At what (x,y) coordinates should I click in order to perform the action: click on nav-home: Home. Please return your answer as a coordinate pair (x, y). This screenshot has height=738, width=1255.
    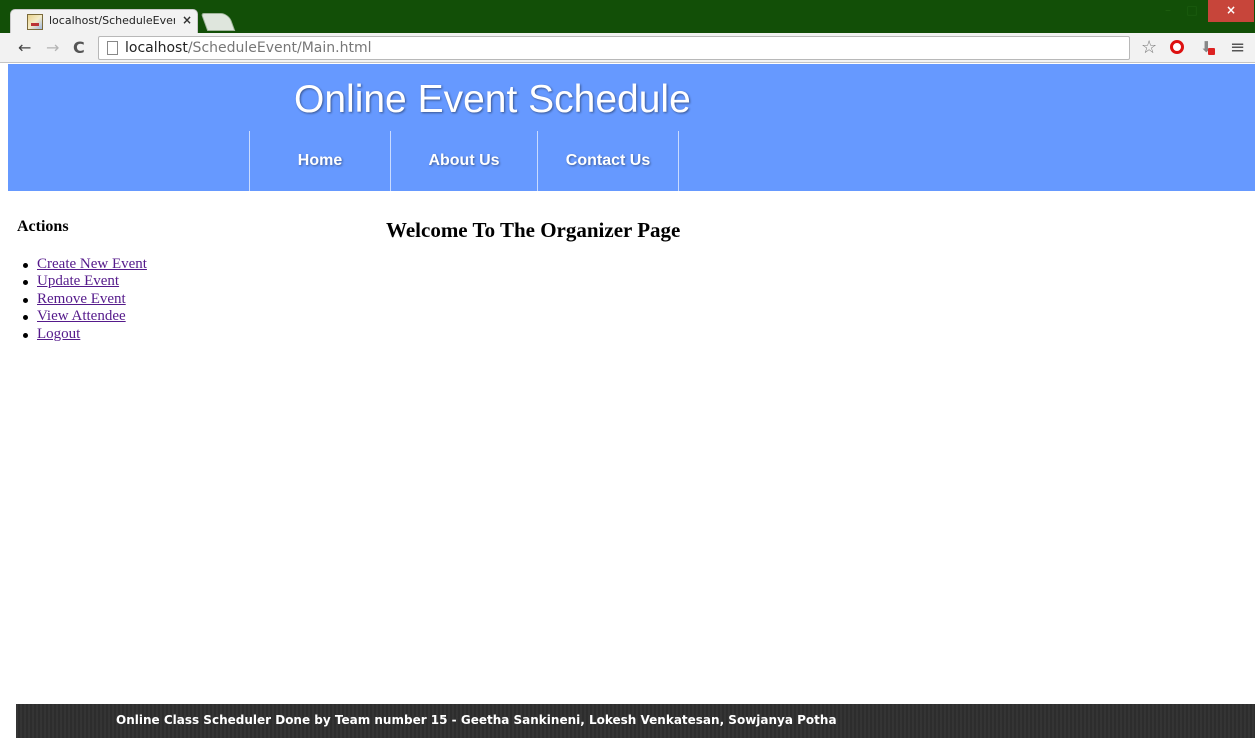
    Looking at the image, I should click on (319, 161).